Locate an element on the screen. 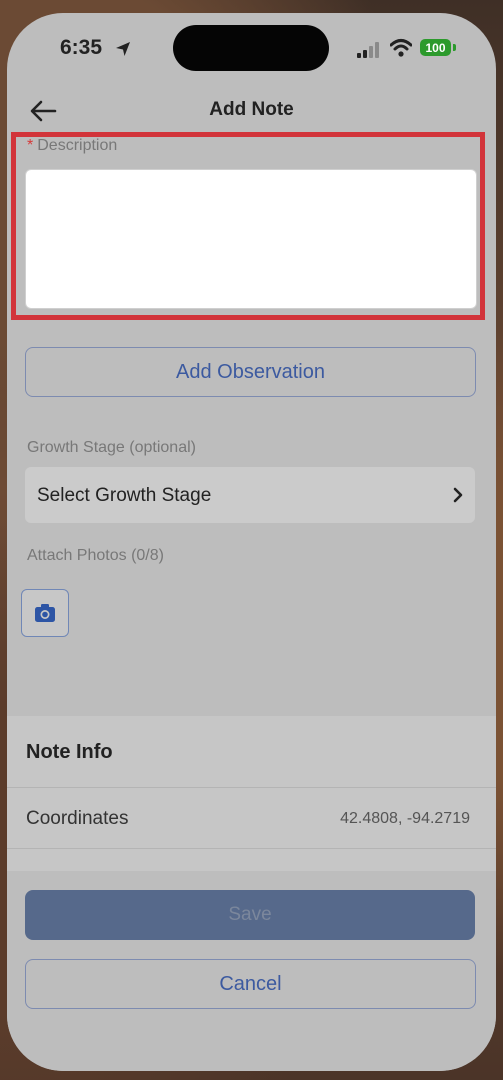 This screenshot has height=1080, width=503. description-input is located at coordinates (251, 239).